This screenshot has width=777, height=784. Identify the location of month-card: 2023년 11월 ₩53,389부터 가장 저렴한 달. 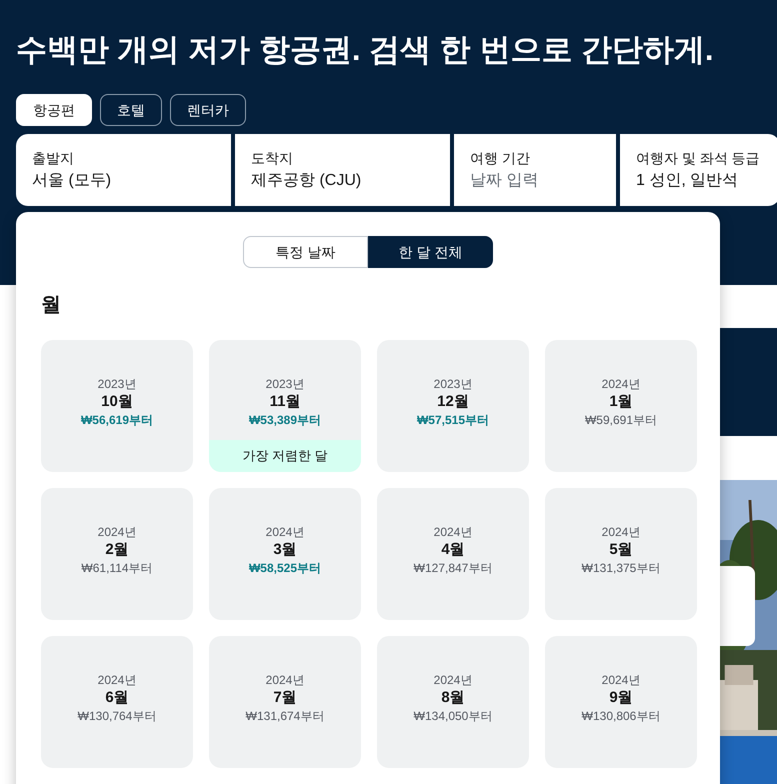
(285, 406).